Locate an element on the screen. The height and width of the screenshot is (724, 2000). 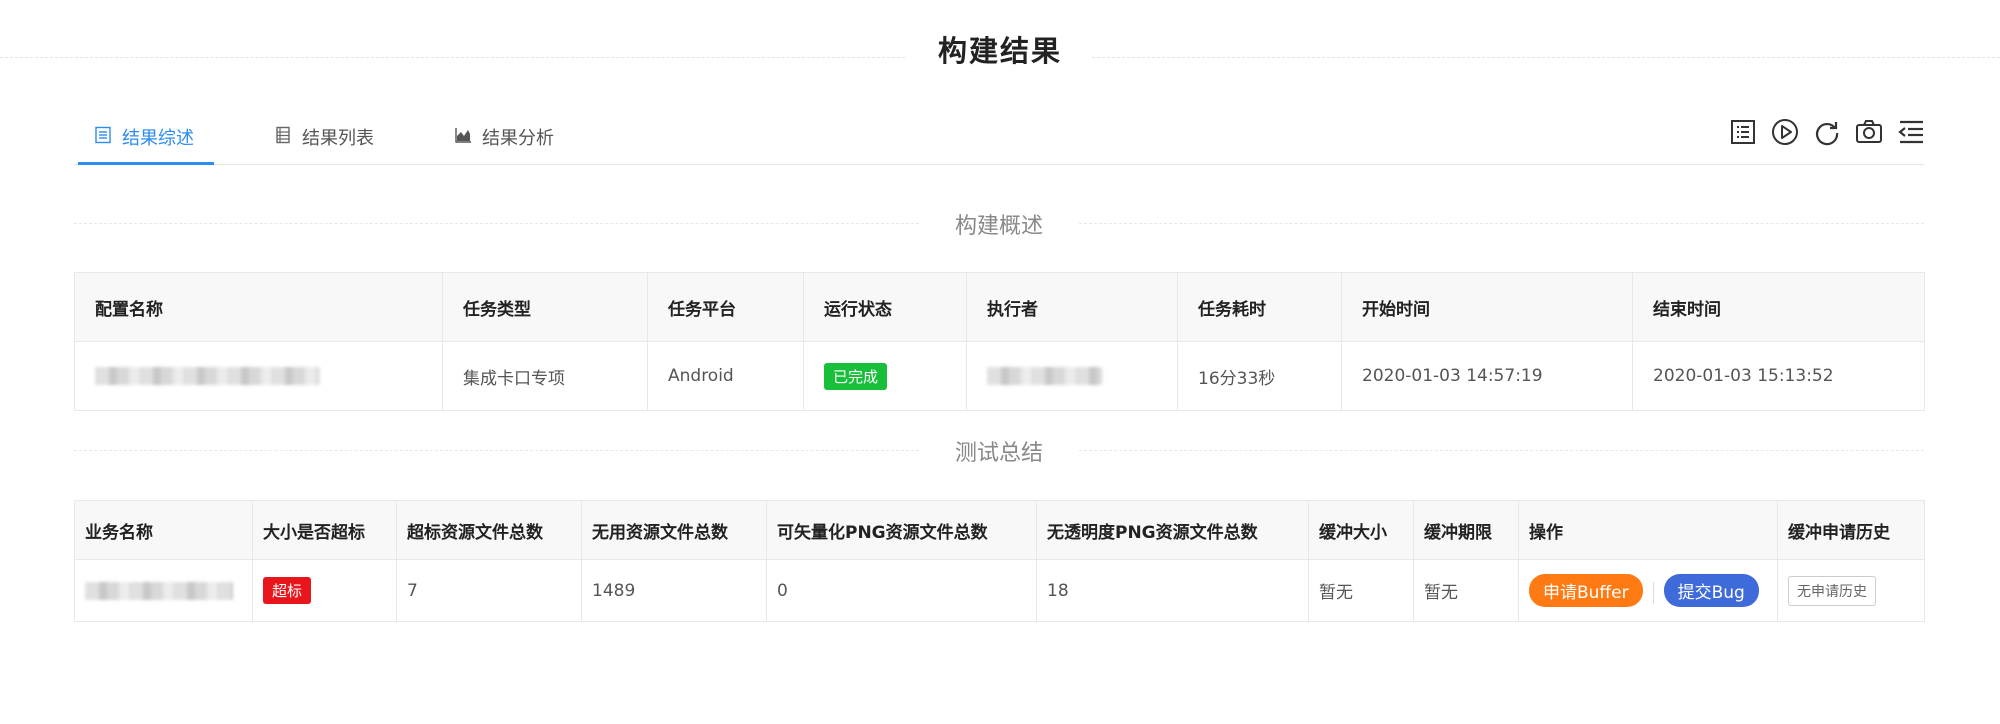
col-over-limit-files: 超标资源文件总数 is located at coordinates (489, 530).